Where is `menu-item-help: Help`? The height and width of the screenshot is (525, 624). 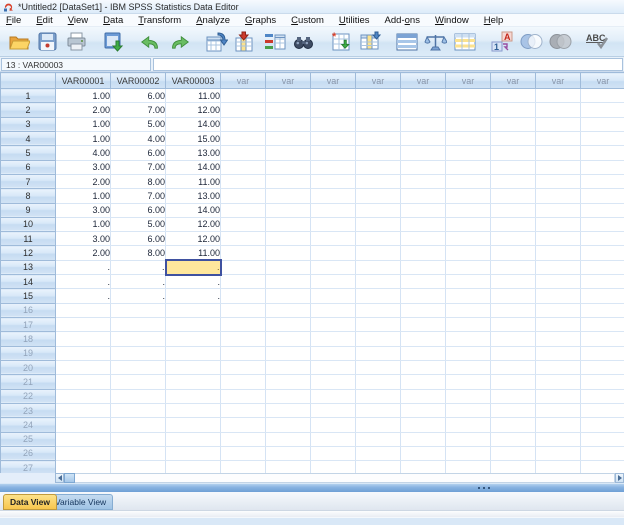 menu-item-help: Help is located at coordinates (494, 20).